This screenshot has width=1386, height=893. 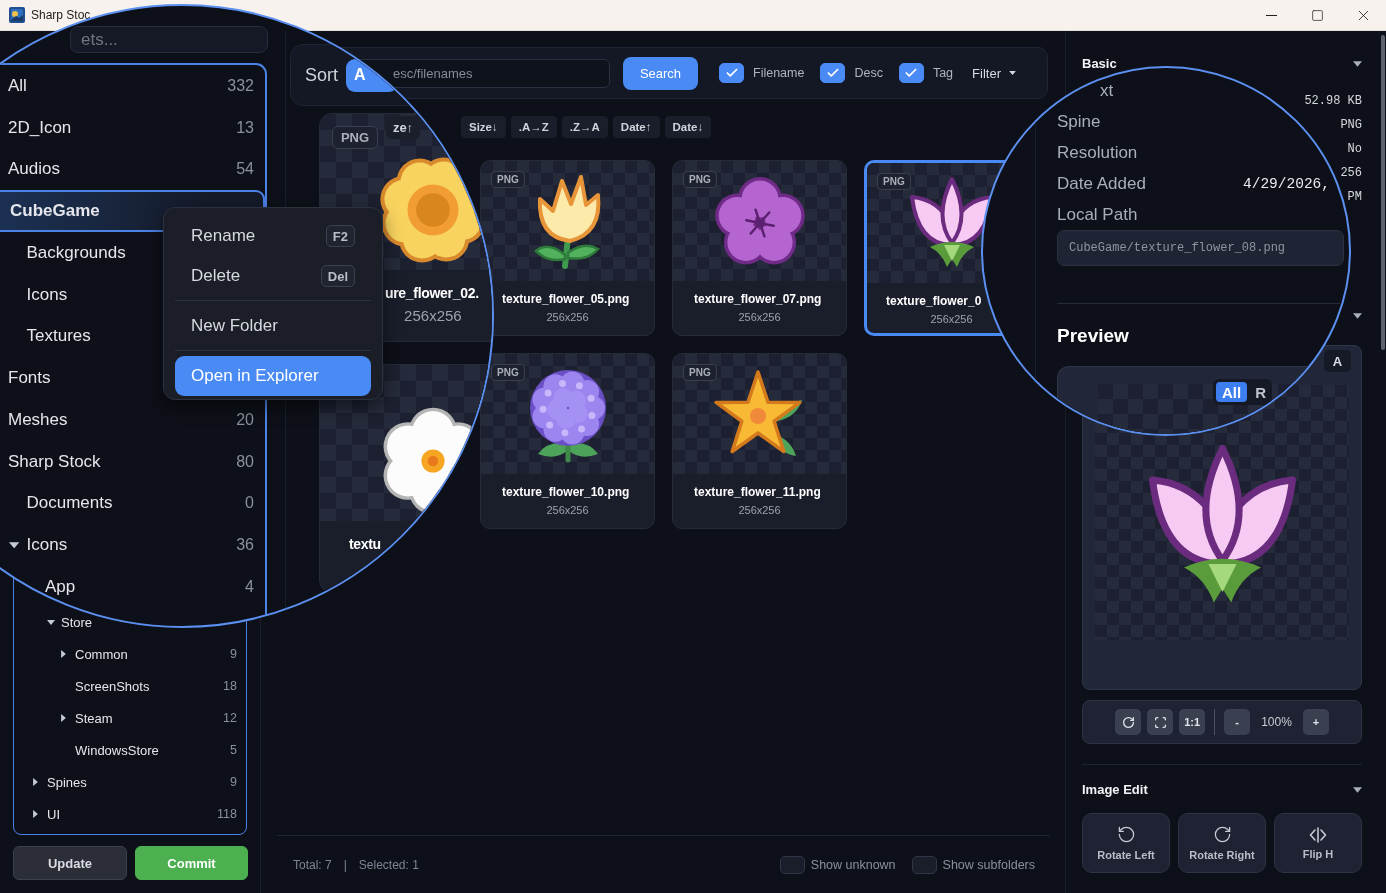 What do you see at coordinates (245, 169) in the screenshot?
I see `item-count: 54` at bounding box center [245, 169].